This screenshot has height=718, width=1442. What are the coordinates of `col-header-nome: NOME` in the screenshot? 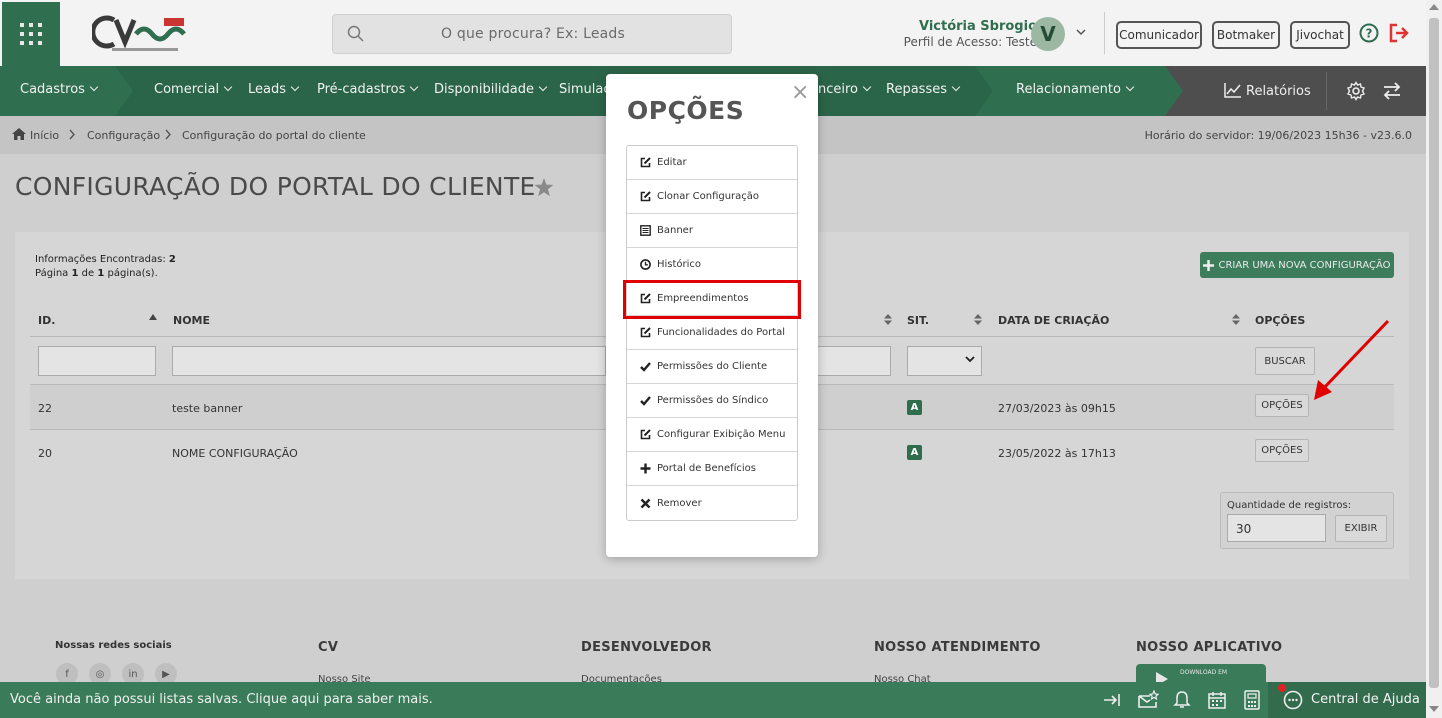 It's located at (191, 320).